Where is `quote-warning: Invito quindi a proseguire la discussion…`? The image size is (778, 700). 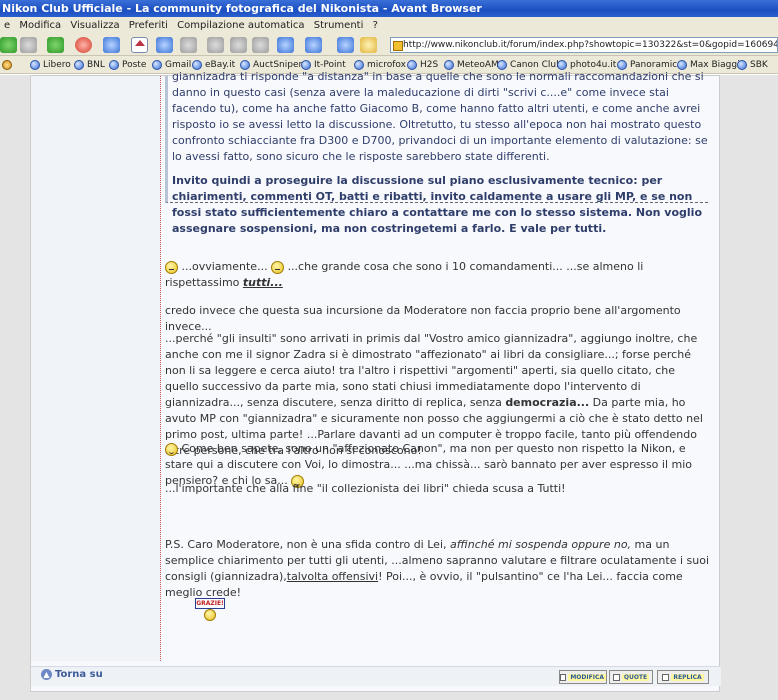
quote-warning: Invito quindi a proseguire la discussion… is located at coordinates (437, 204).